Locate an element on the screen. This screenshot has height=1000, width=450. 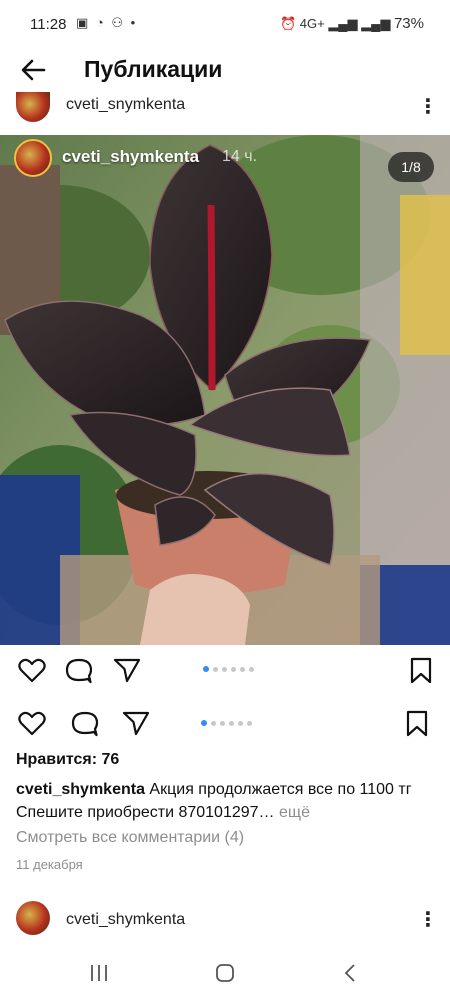
home-icon is located at coordinates (225, 975).